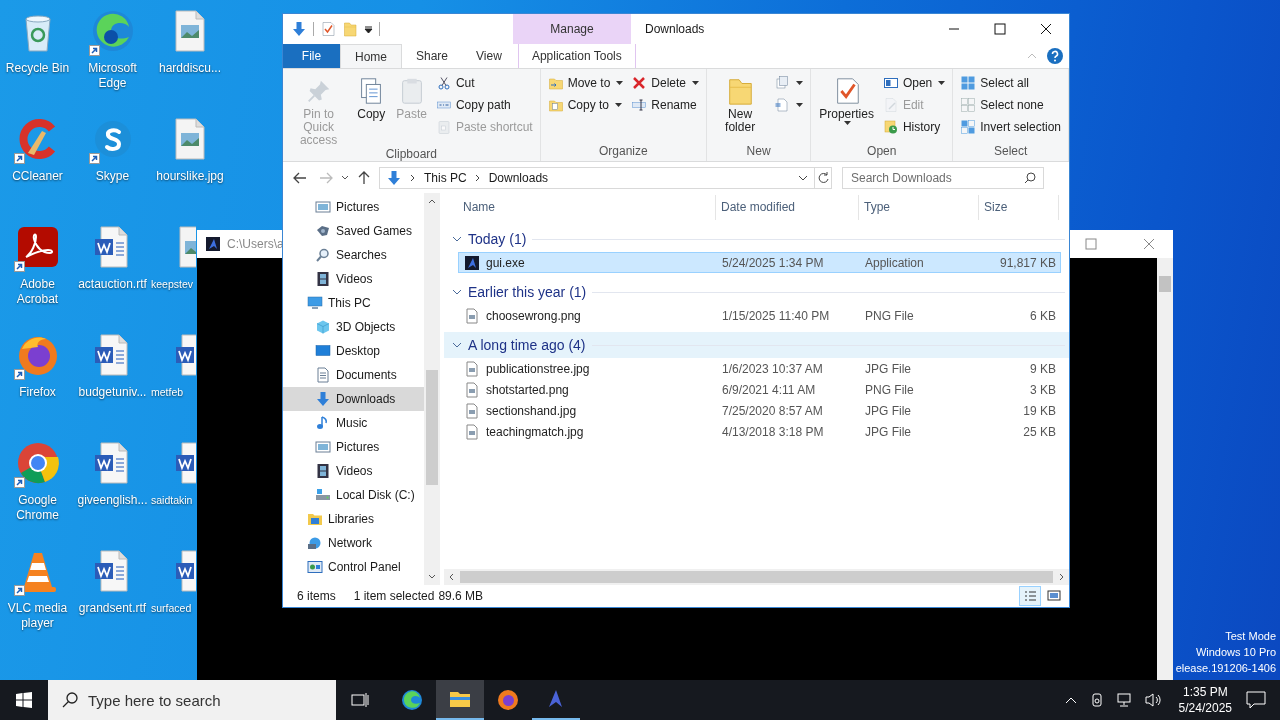  I want to click on task-view-icon, so click(360, 700).